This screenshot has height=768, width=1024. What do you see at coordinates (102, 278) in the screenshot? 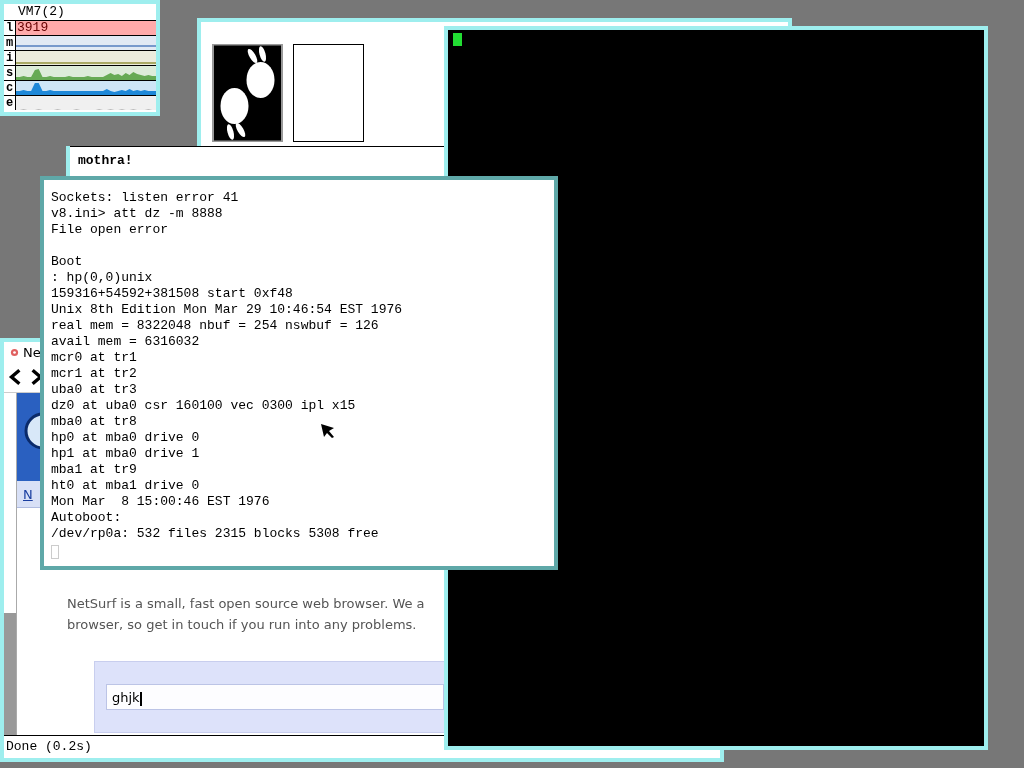
I see `console-line: : hp(0,0)unix` at bounding box center [102, 278].